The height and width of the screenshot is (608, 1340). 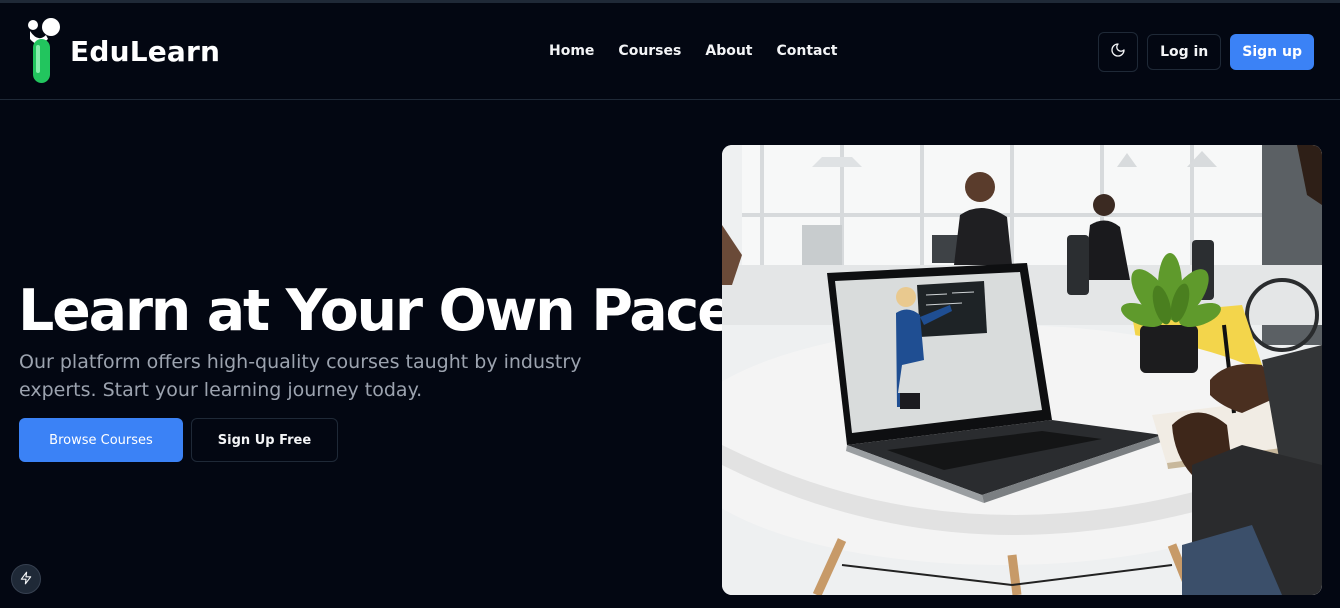 What do you see at coordinates (264, 440) in the screenshot?
I see `signup-free-button: Sign Up Free` at bounding box center [264, 440].